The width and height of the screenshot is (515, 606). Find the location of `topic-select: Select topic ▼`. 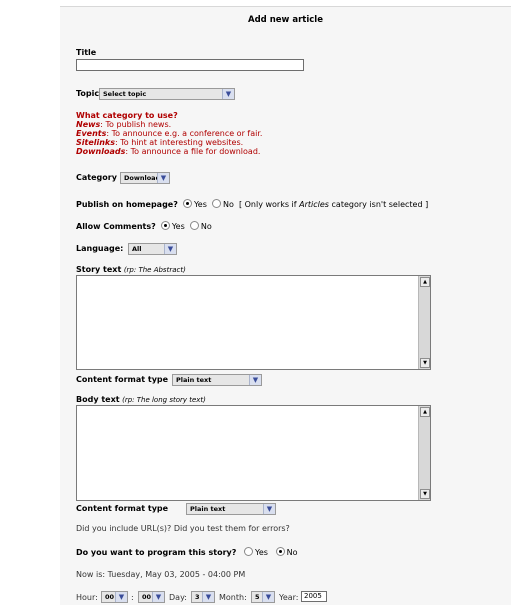

topic-select: Select topic ▼ is located at coordinates (167, 94).